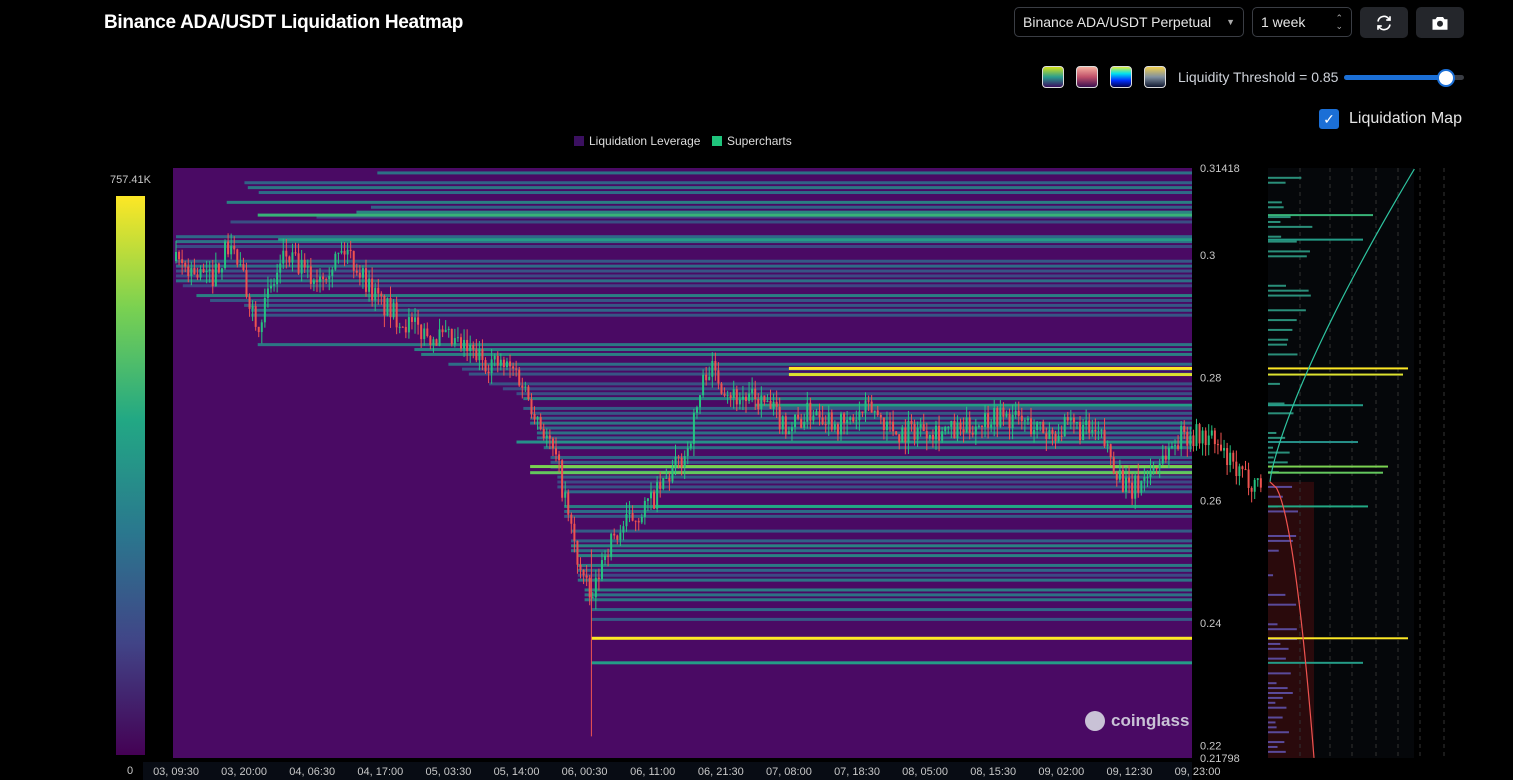 The image size is (1513, 780). I want to click on x-tick-label: 09, 02:00, so click(1061, 772).